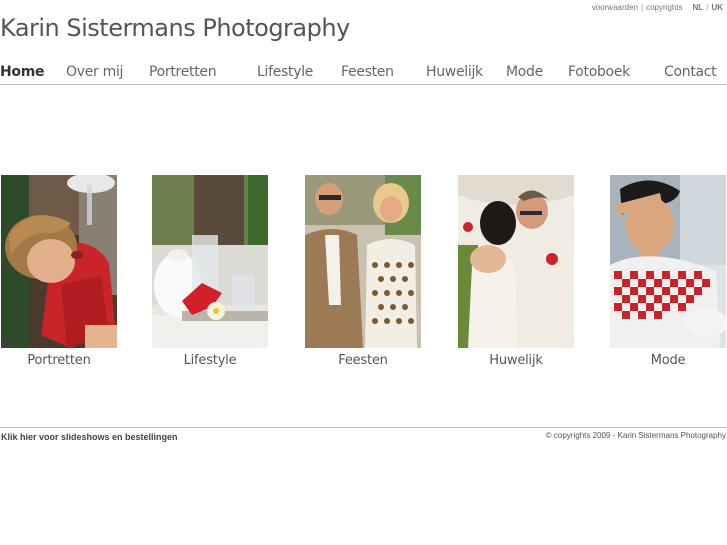 This screenshot has height=545, width=727. Describe the element at coordinates (59, 360) in the screenshot. I see `gallery-caption-portretten: Portretten` at that location.